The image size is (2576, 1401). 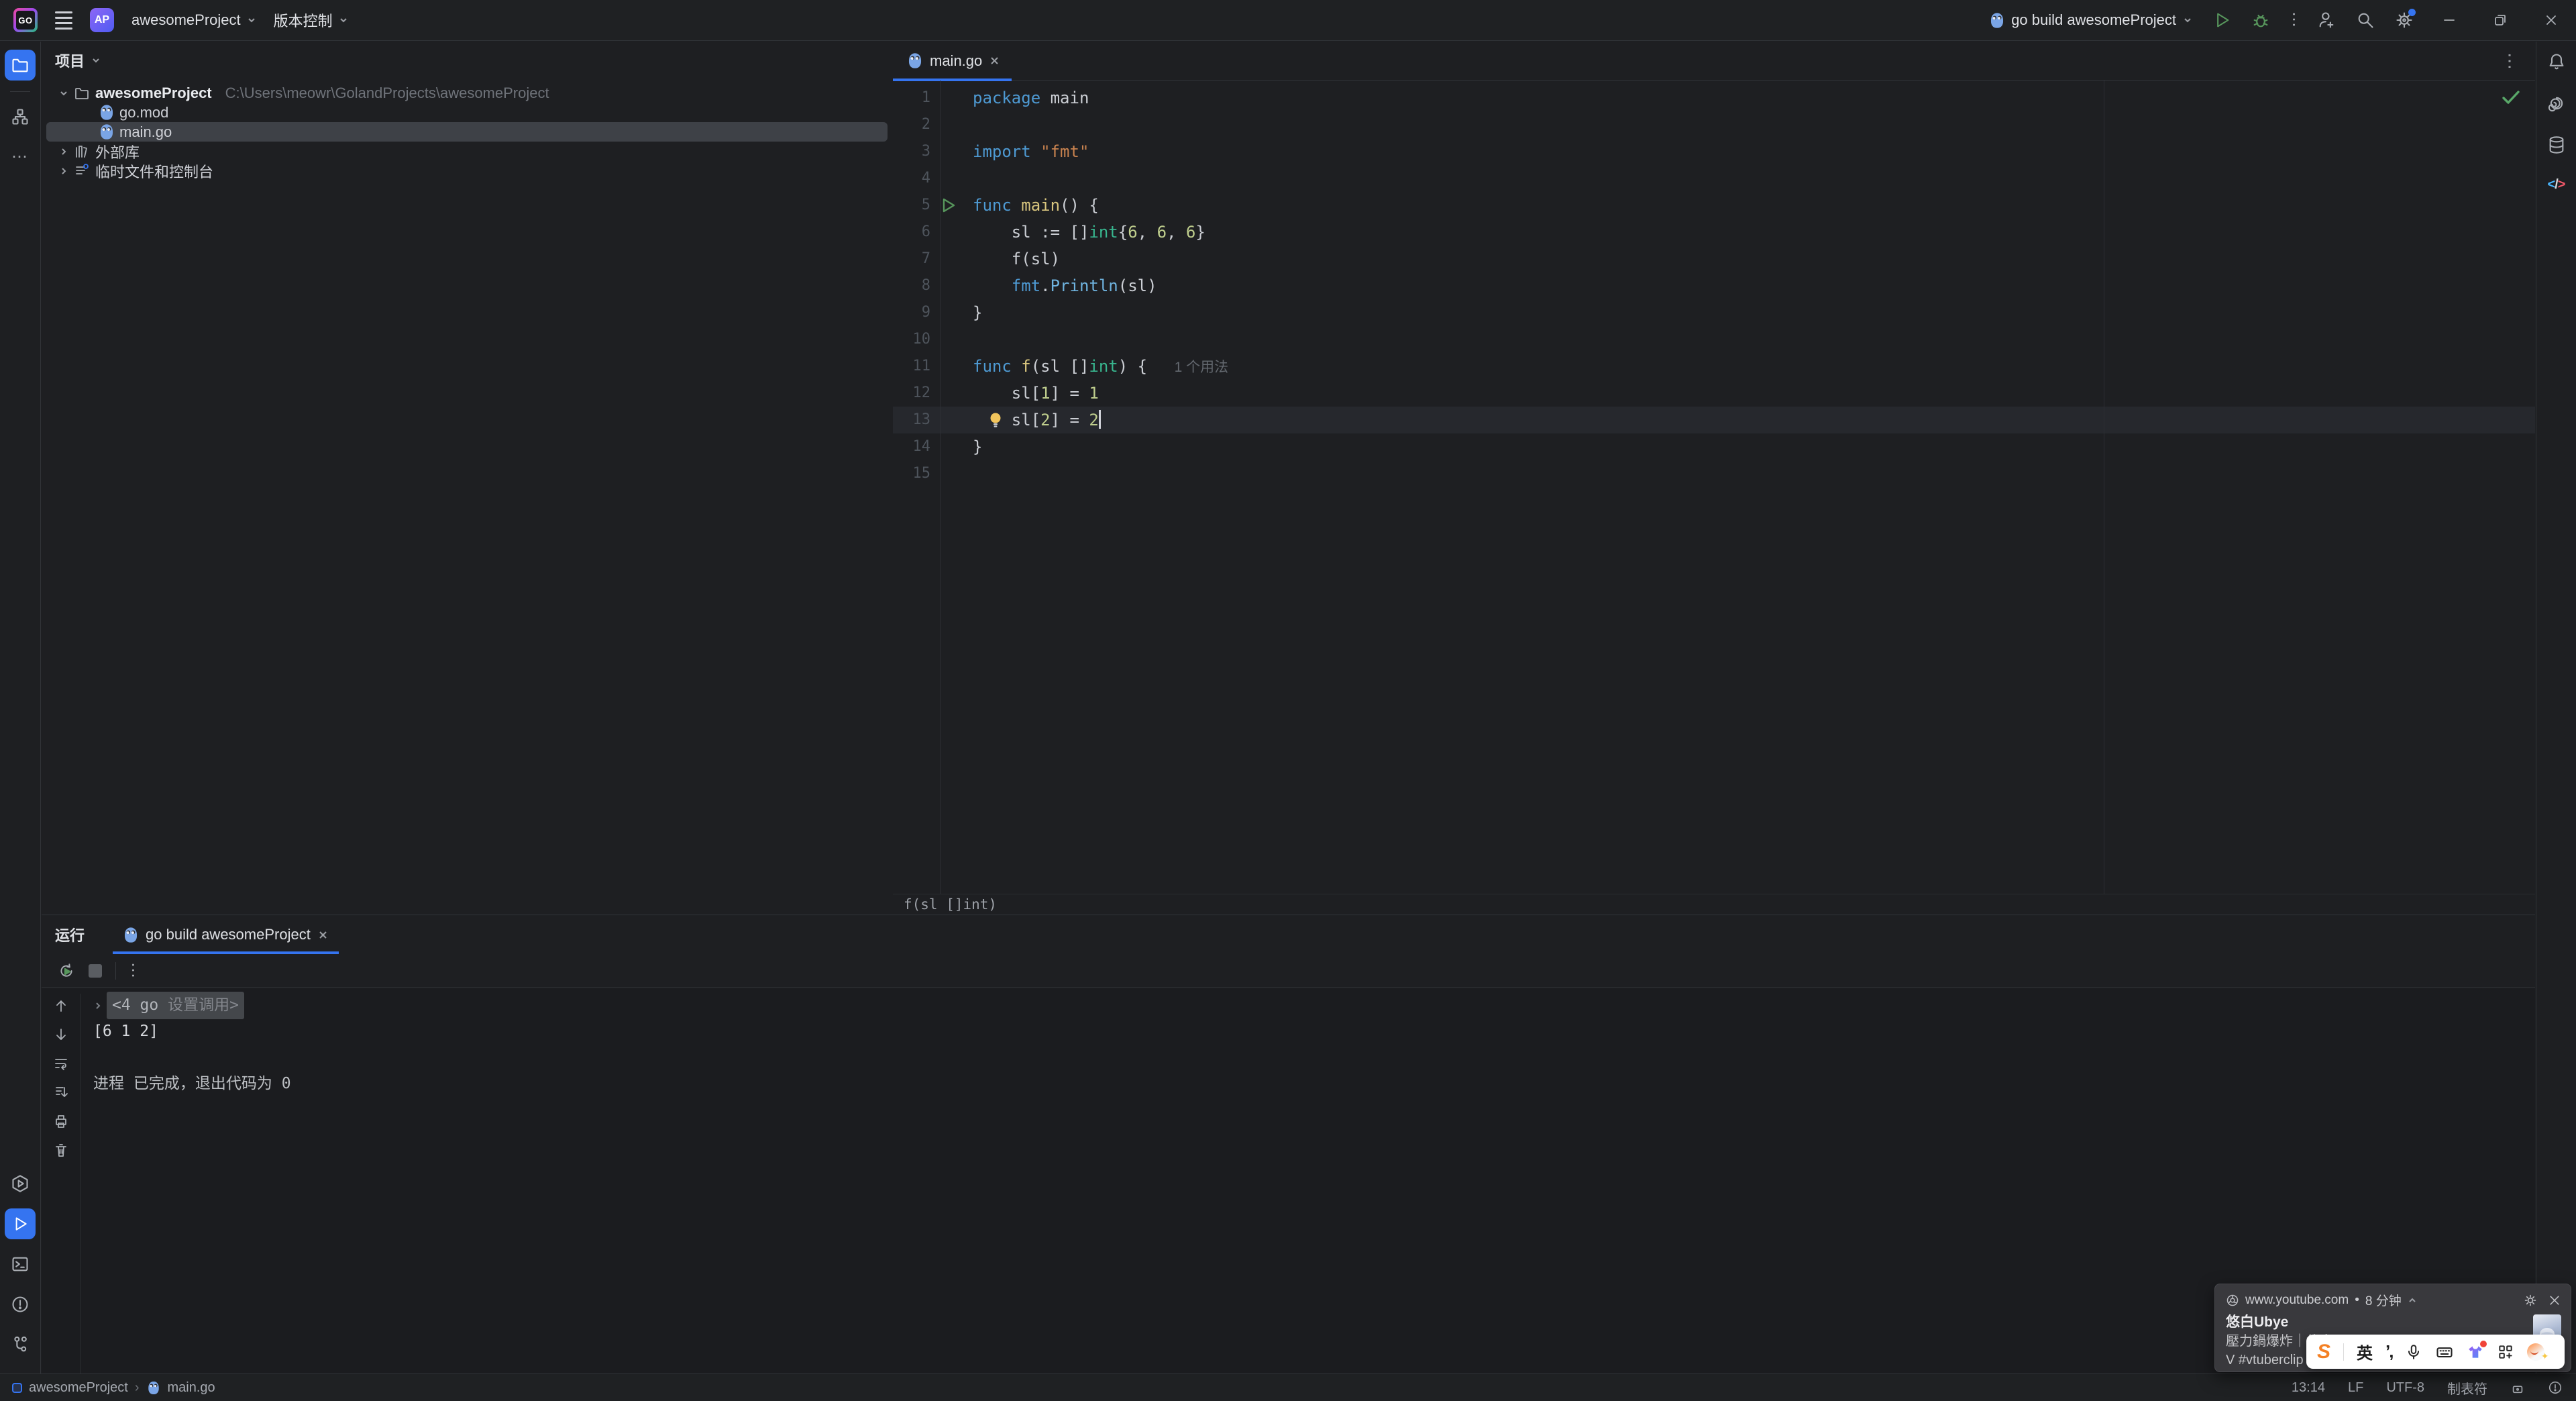 What do you see at coordinates (102, 20) in the screenshot?
I see `project-avatar: AP` at bounding box center [102, 20].